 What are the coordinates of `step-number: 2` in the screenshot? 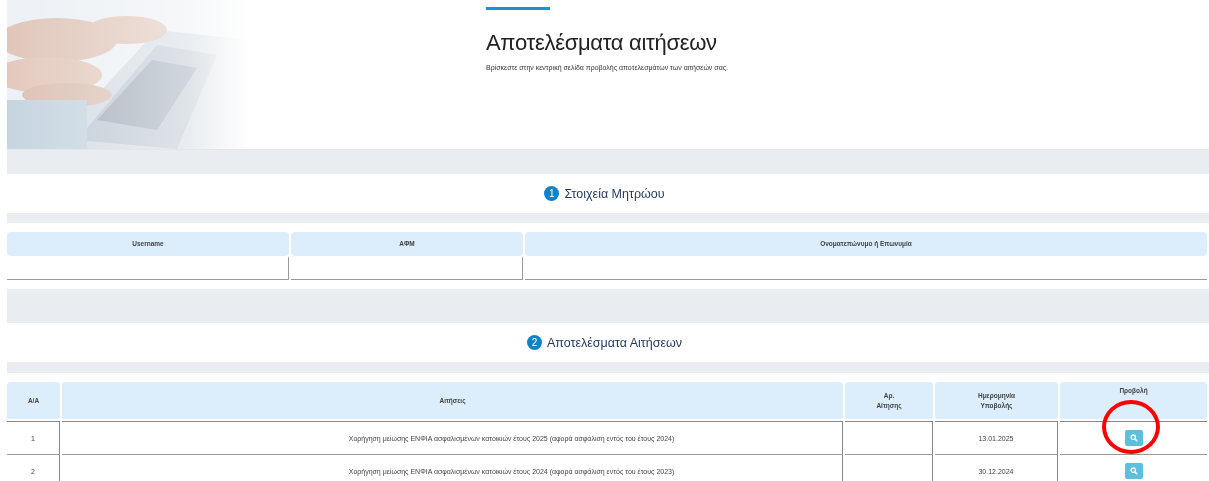 It's located at (534, 342).